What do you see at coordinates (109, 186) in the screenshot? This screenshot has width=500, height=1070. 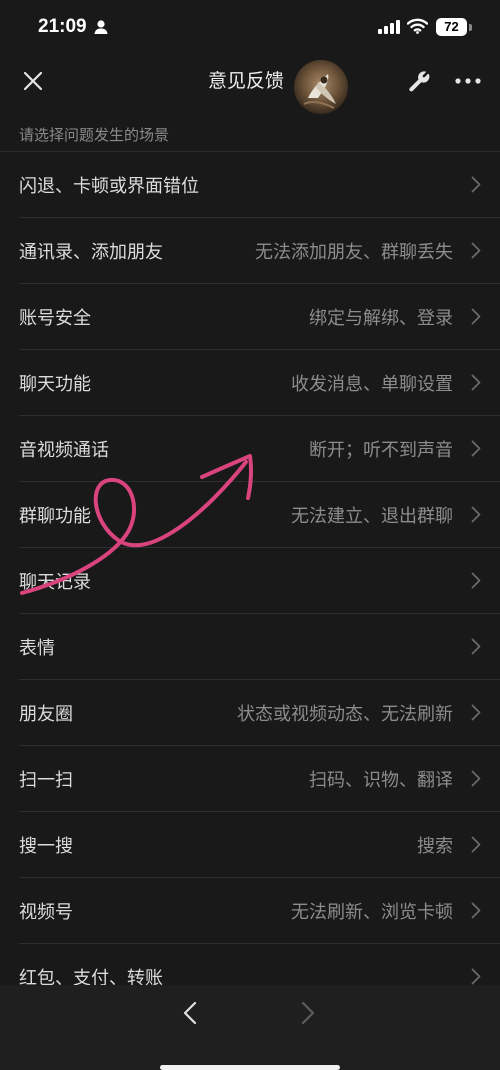 I see `item-title: 闪退、卡顿或界面错位` at bounding box center [109, 186].